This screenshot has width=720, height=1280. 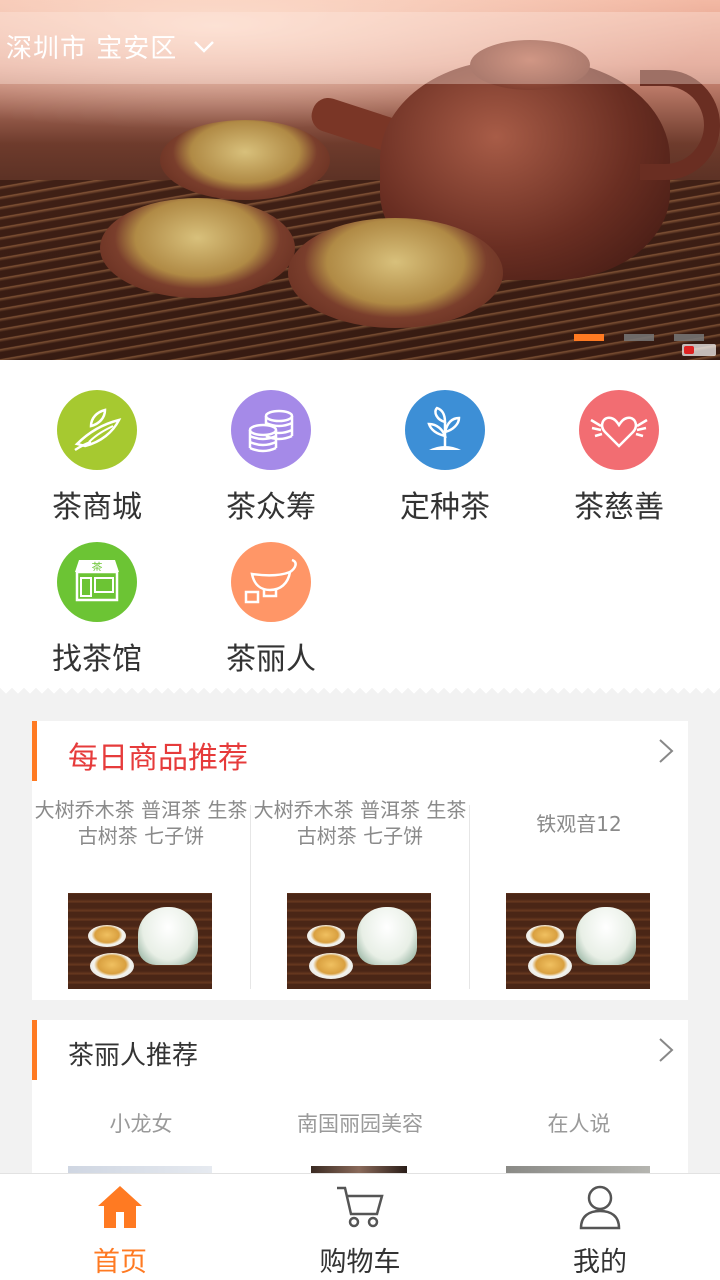 I want to click on person-item: 在人说, so click(x=579, y=1141).